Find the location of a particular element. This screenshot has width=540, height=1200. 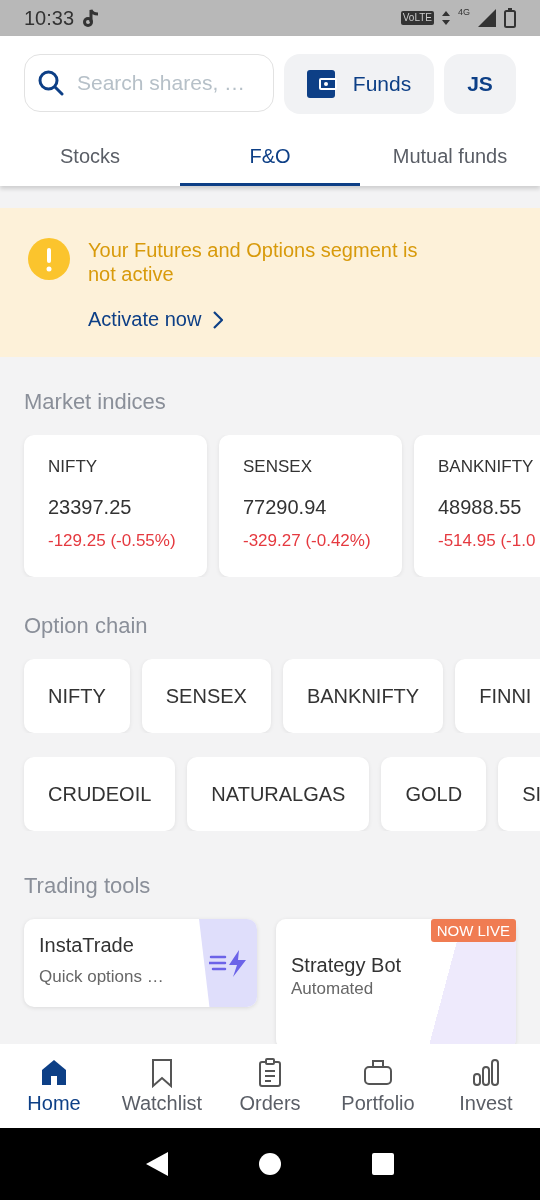

bar-chart-icon is located at coordinates (486, 1072).